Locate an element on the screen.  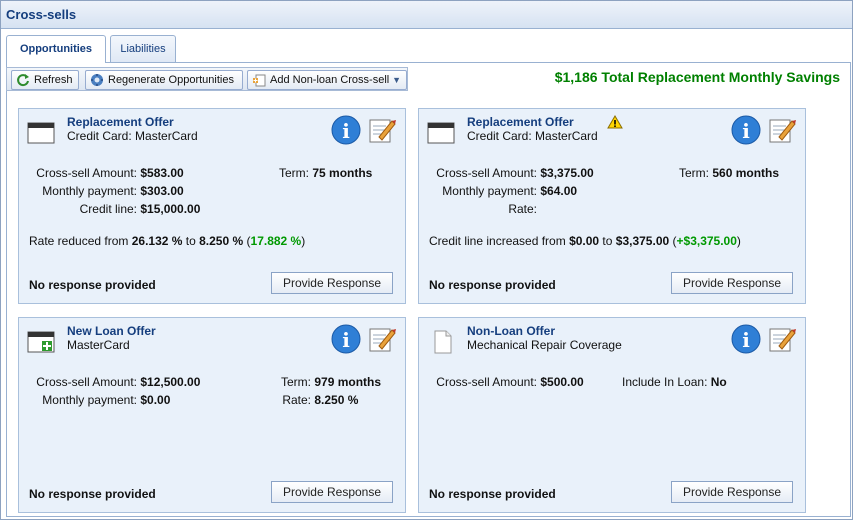
rate-close: ) is located at coordinates (303, 241).